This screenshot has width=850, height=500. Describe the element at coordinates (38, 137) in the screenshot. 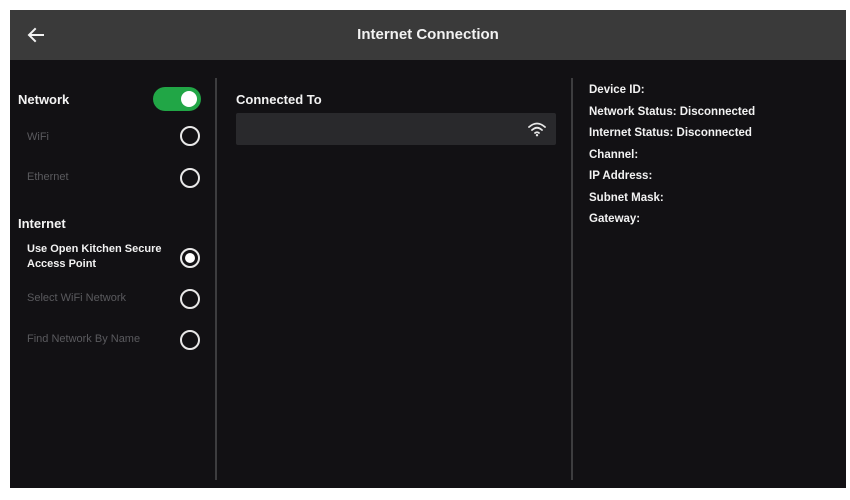

I see `wifi-option-label: WiFi` at that location.